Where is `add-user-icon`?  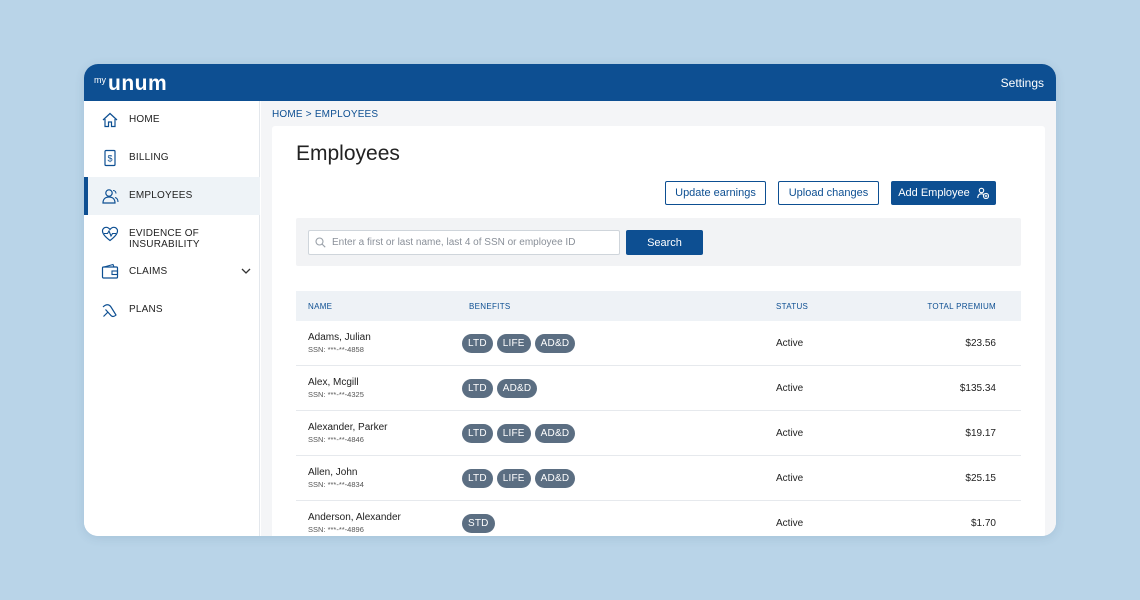 add-user-icon is located at coordinates (983, 193).